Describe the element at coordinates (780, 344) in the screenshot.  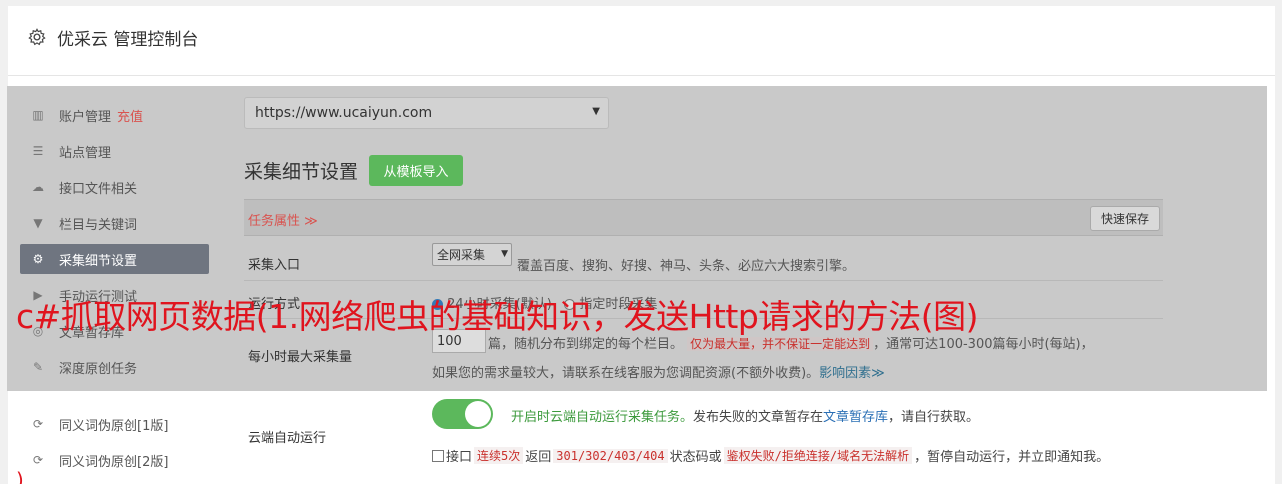
I see `per-hour-warning: 仅为最大量，并不保证一定能达到` at that location.